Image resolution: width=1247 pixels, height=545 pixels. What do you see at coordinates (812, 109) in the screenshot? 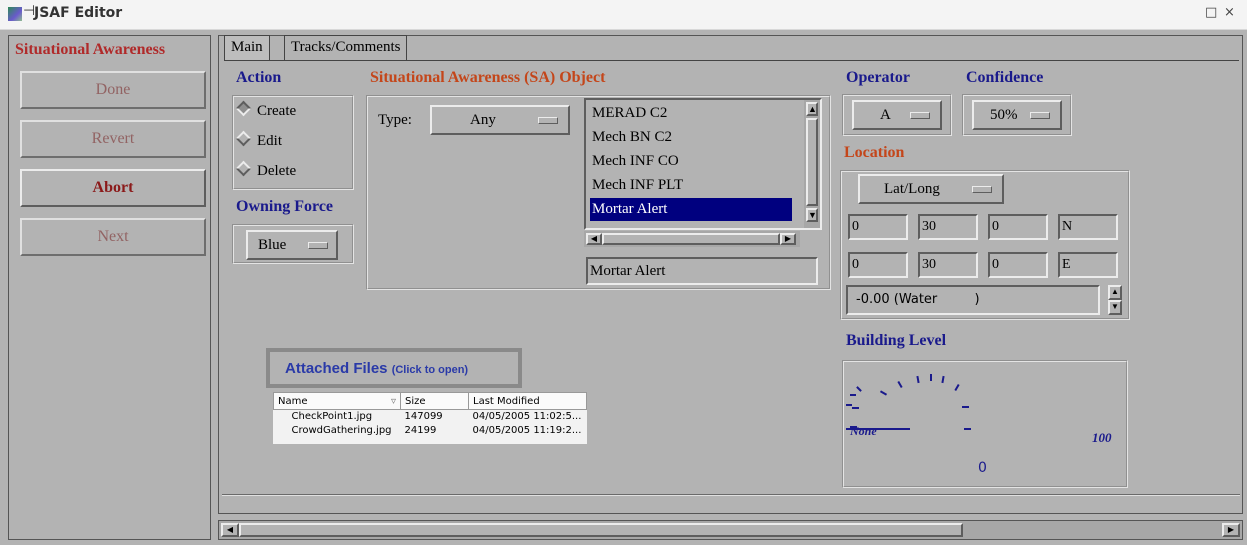
I see `scroll-up-icon: ▲` at bounding box center [812, 109].